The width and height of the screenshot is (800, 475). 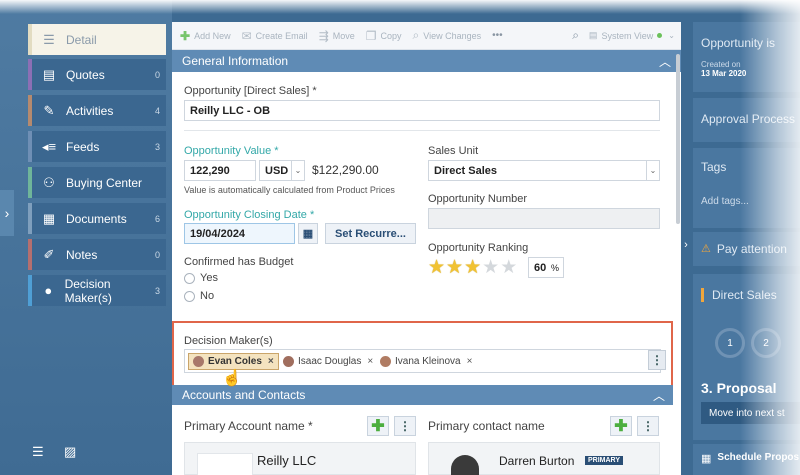 I want to click on move-button: ⇶ Move, so click(x=337, y=36).